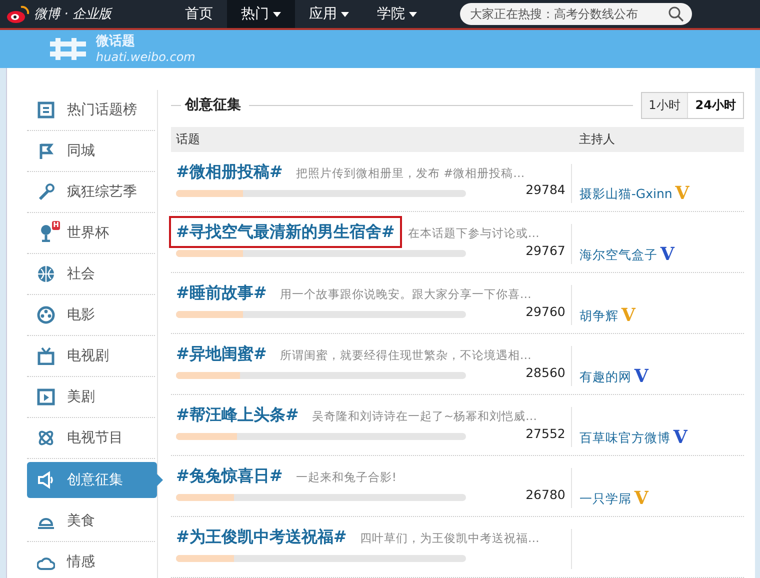  I want to click on topic-count: 29767, so click(546, 250).